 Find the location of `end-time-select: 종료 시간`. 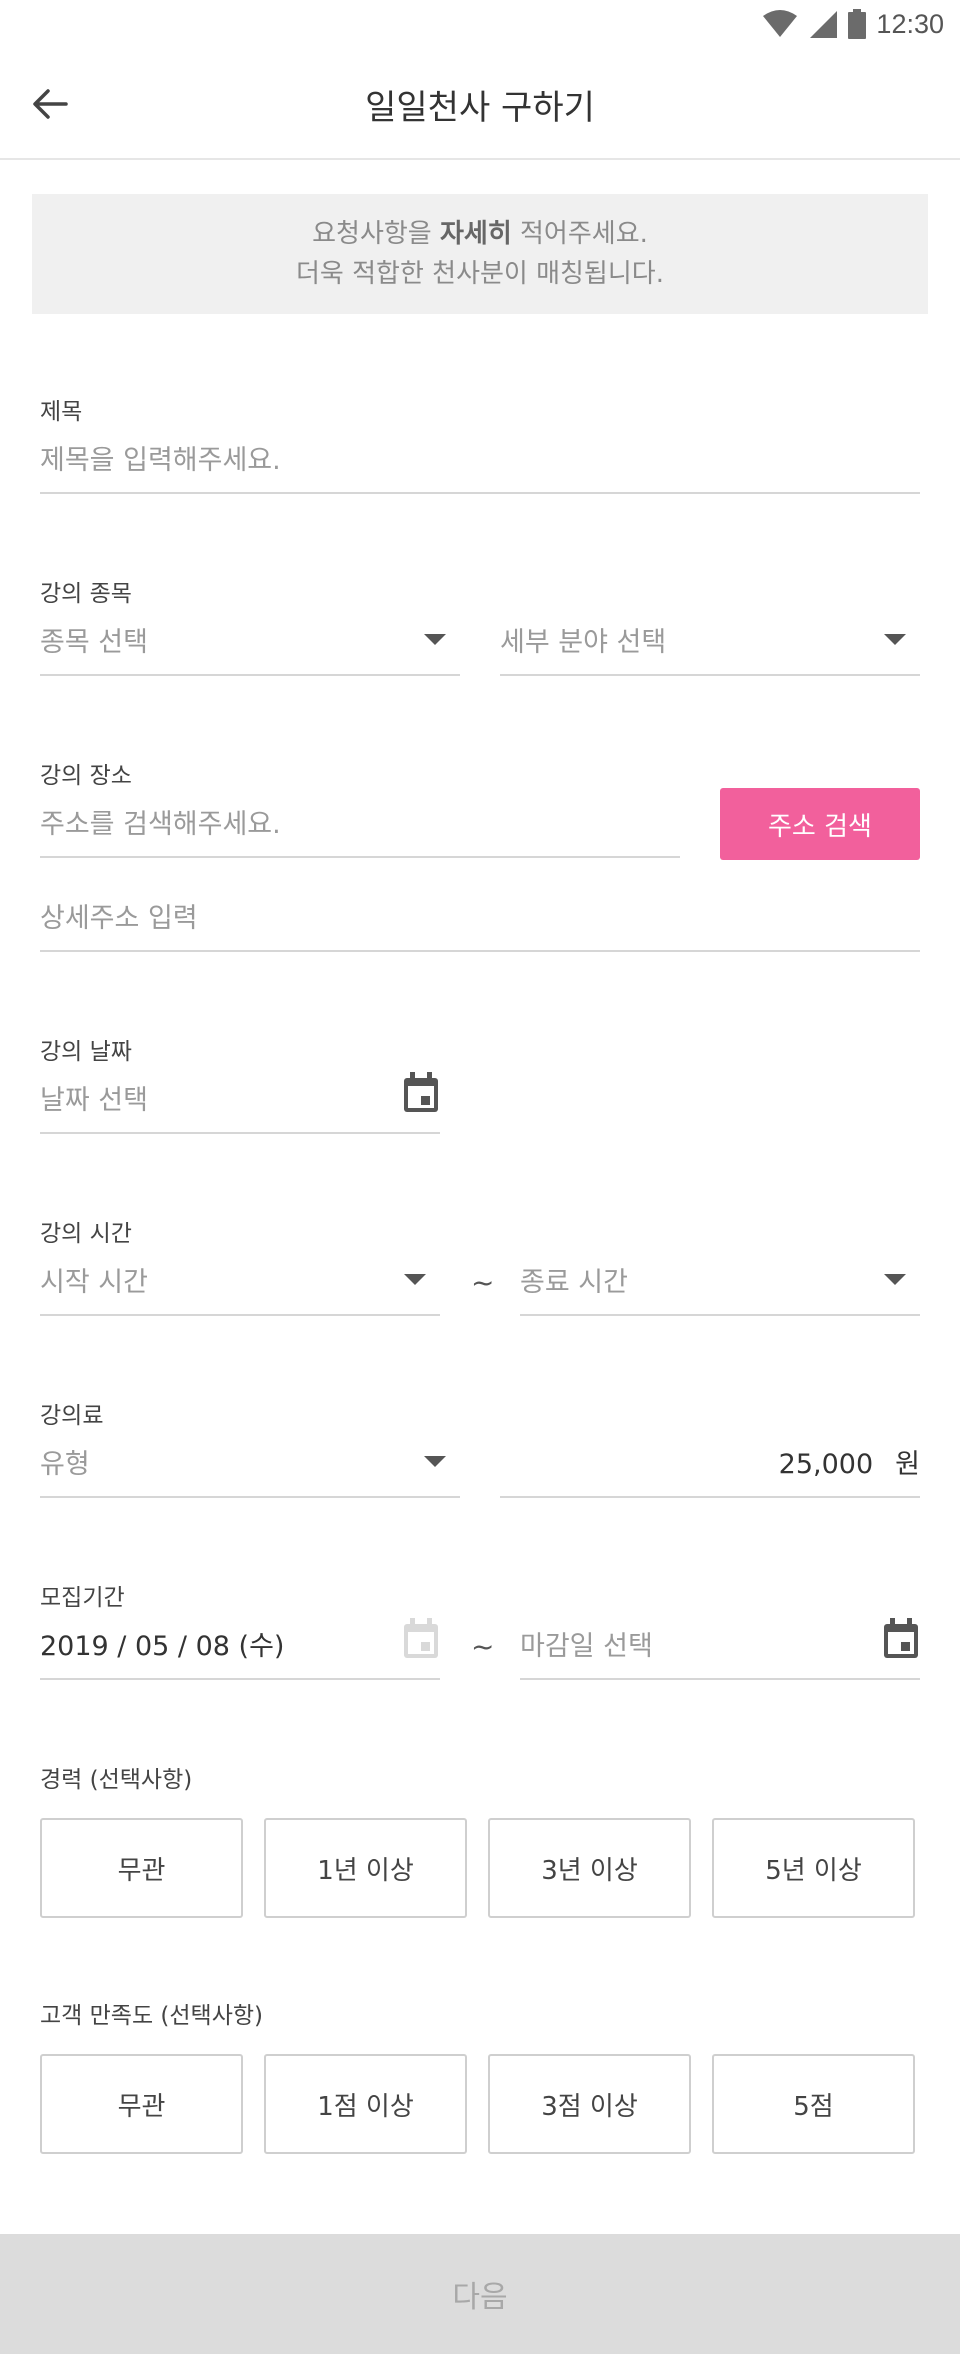

end-time-select: 종료 시간 is located at coordinates (720, 1283).